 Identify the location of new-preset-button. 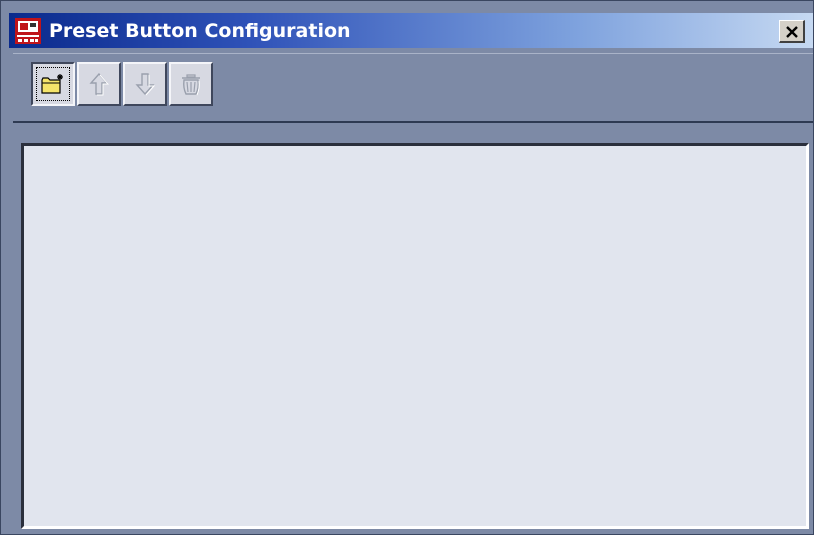
(53, 84).